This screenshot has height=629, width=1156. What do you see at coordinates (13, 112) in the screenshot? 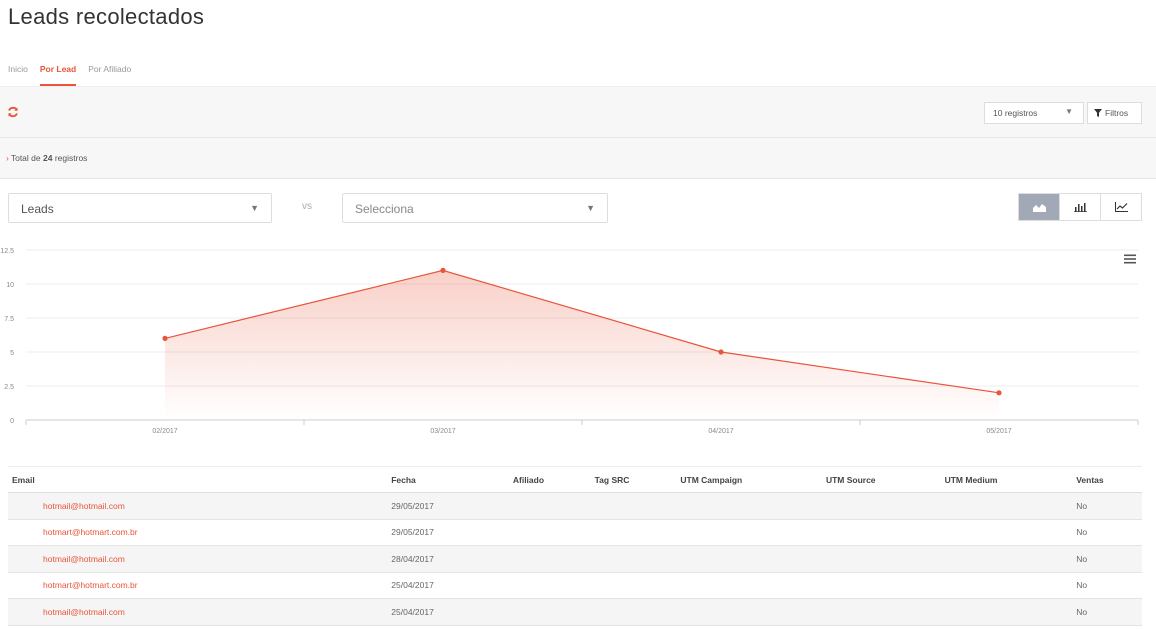
I see `refresh-icon` at bounding box center [13, 112].